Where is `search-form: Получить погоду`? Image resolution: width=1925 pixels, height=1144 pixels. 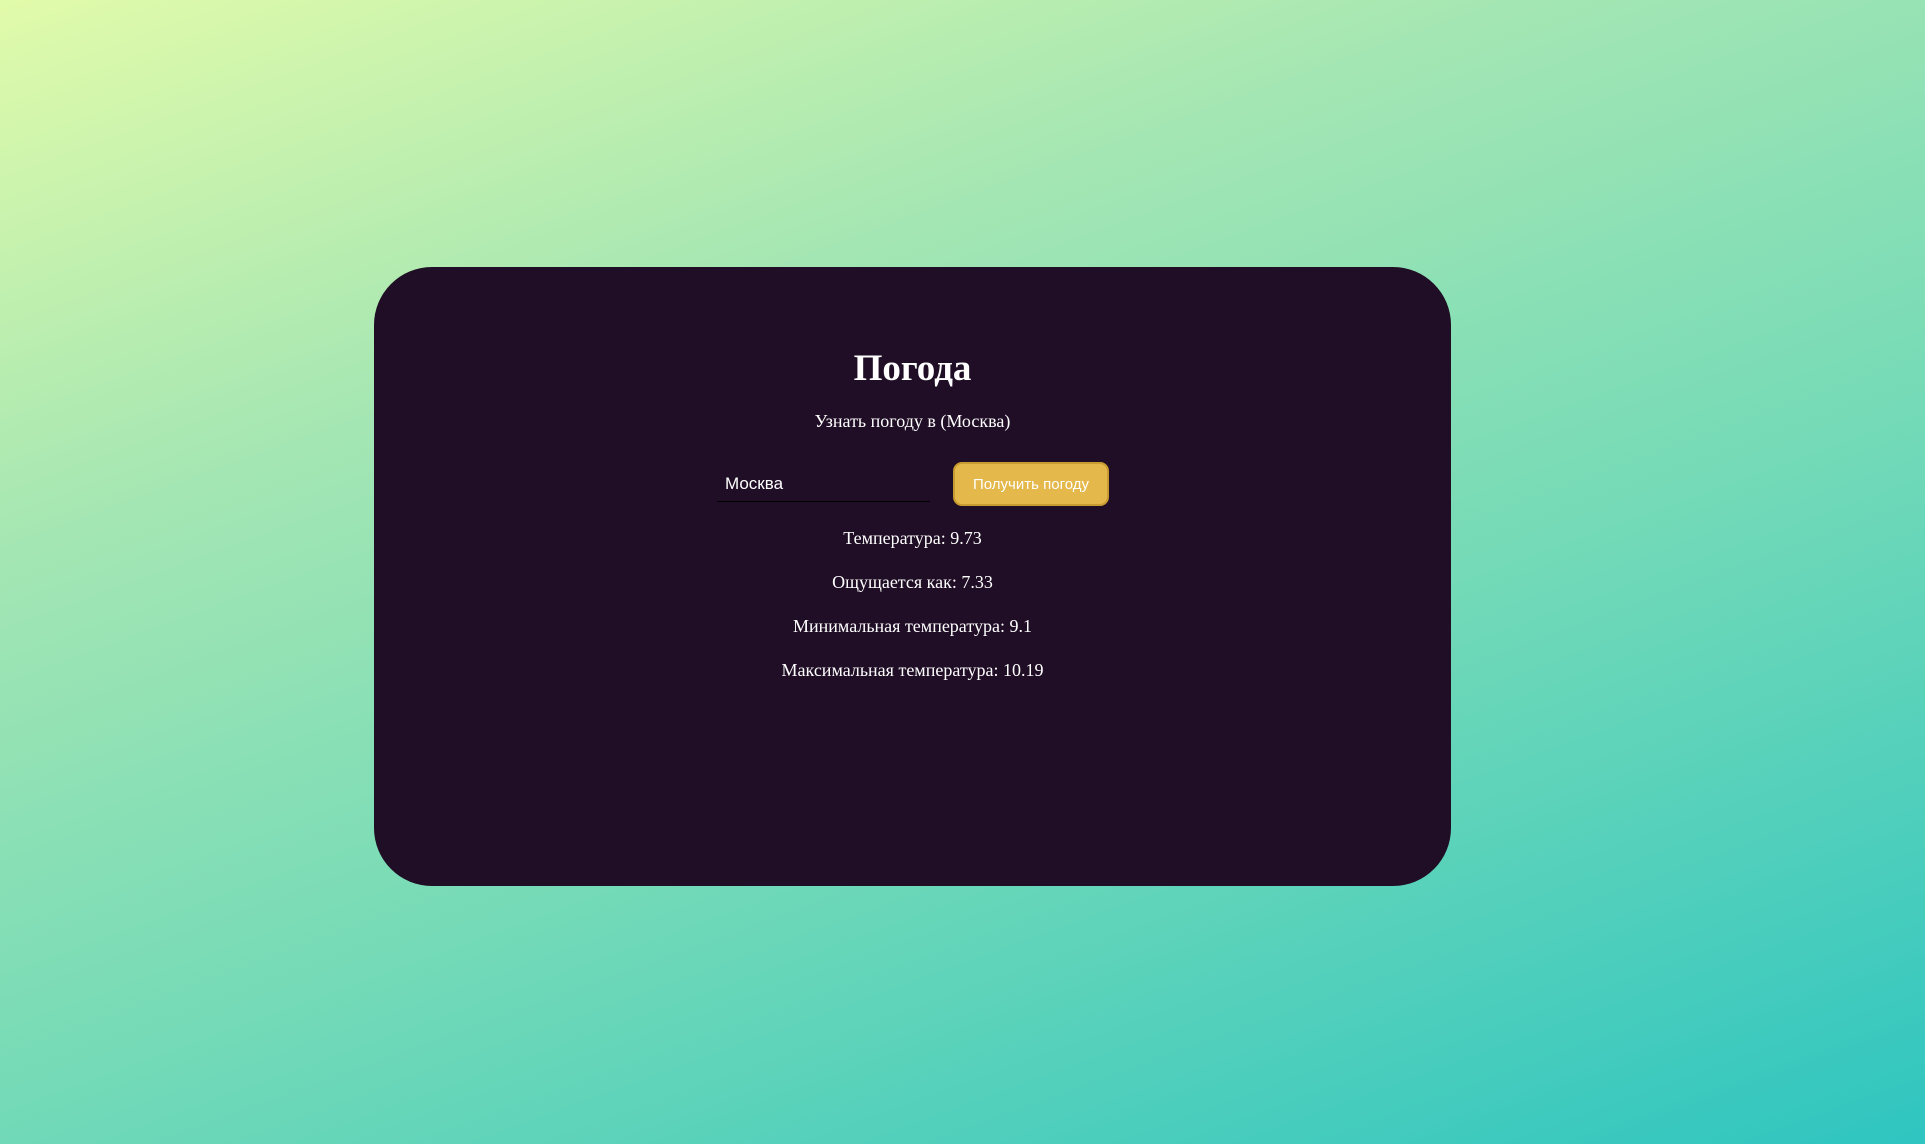
search-form: Получить погоду is located at coordinates (912, 484).